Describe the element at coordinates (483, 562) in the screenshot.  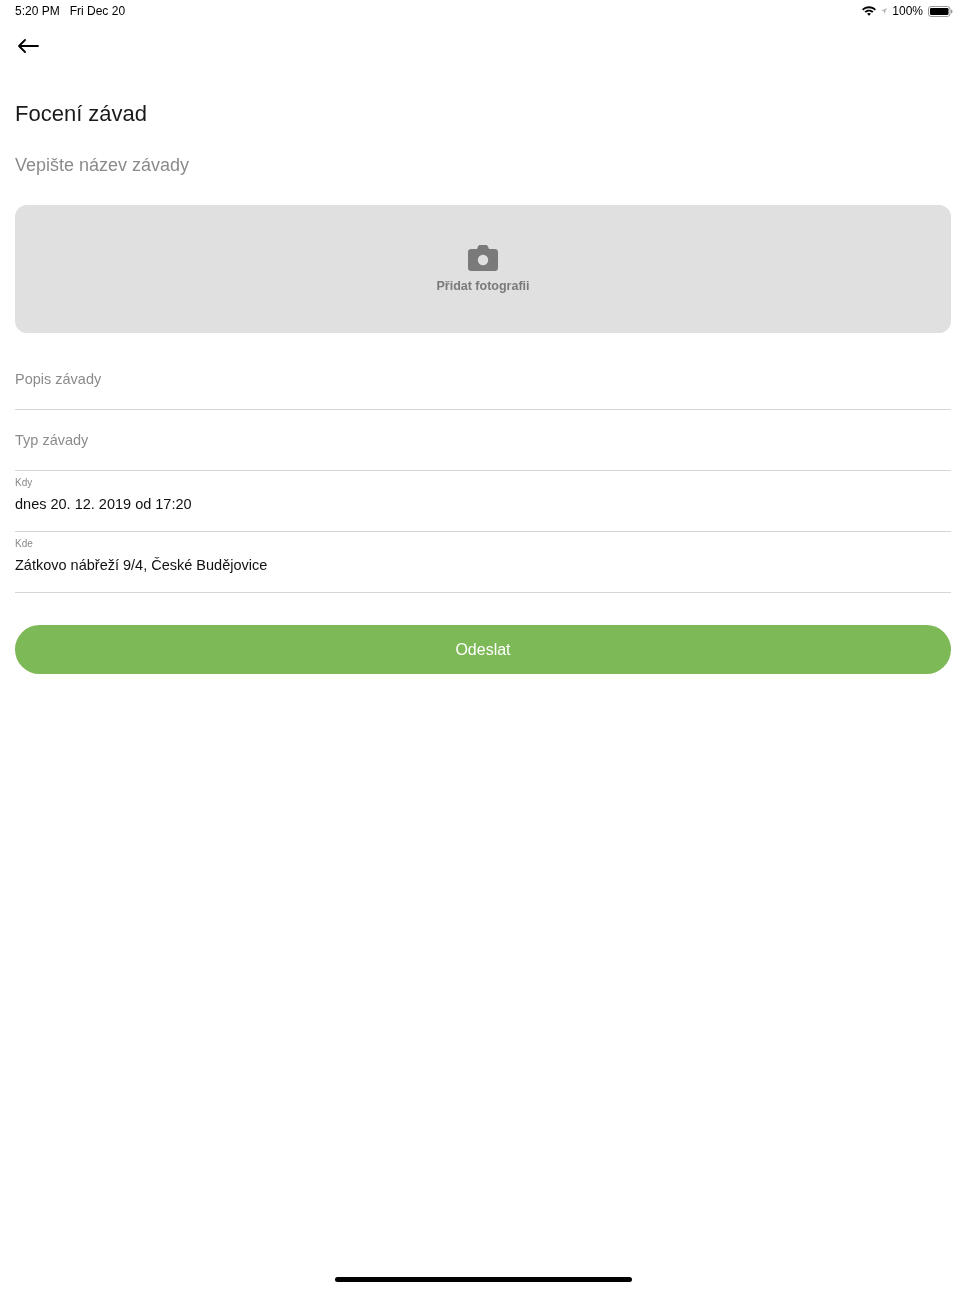
I see `input-field: Kde Zátkovo nábřeží 9/4, České Budějovice` at that location.